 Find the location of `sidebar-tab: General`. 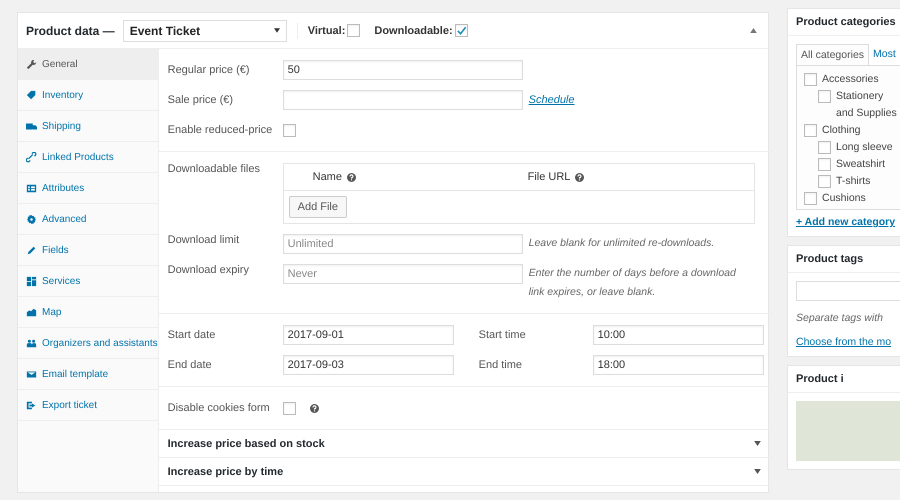

sidebar-tab: General is located at coordinates (88, 64).